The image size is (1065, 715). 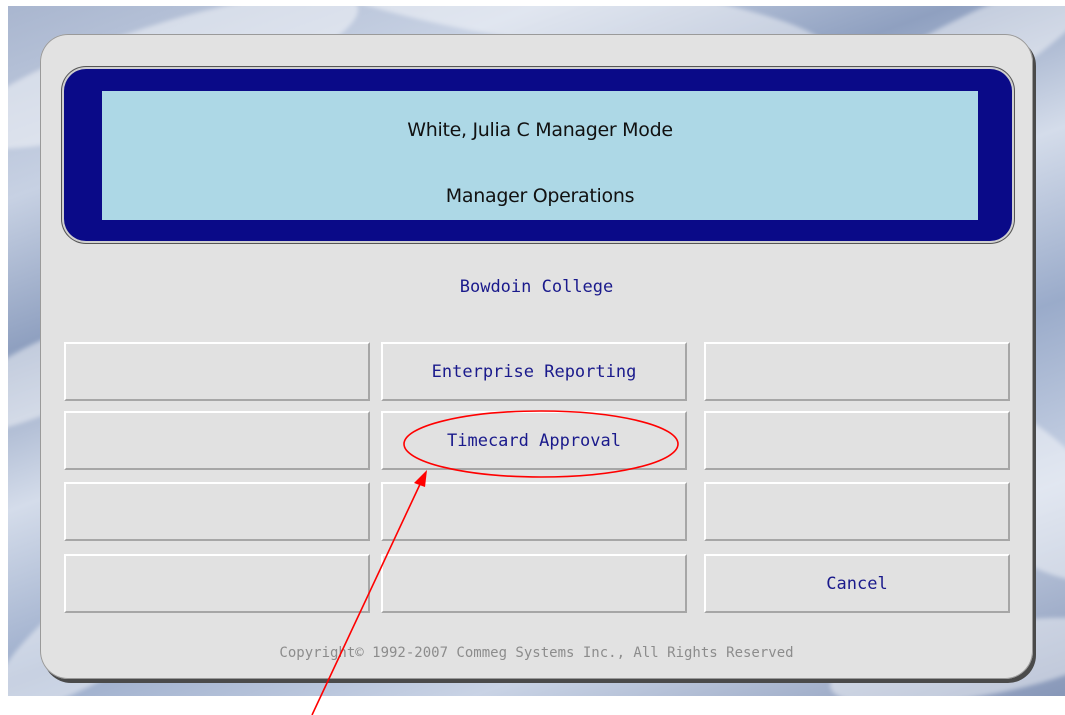 What do you see at coordinates (857, 583) in the screenshot?
I see `cancel-button: Cancel` at bounding box center [857, 583].